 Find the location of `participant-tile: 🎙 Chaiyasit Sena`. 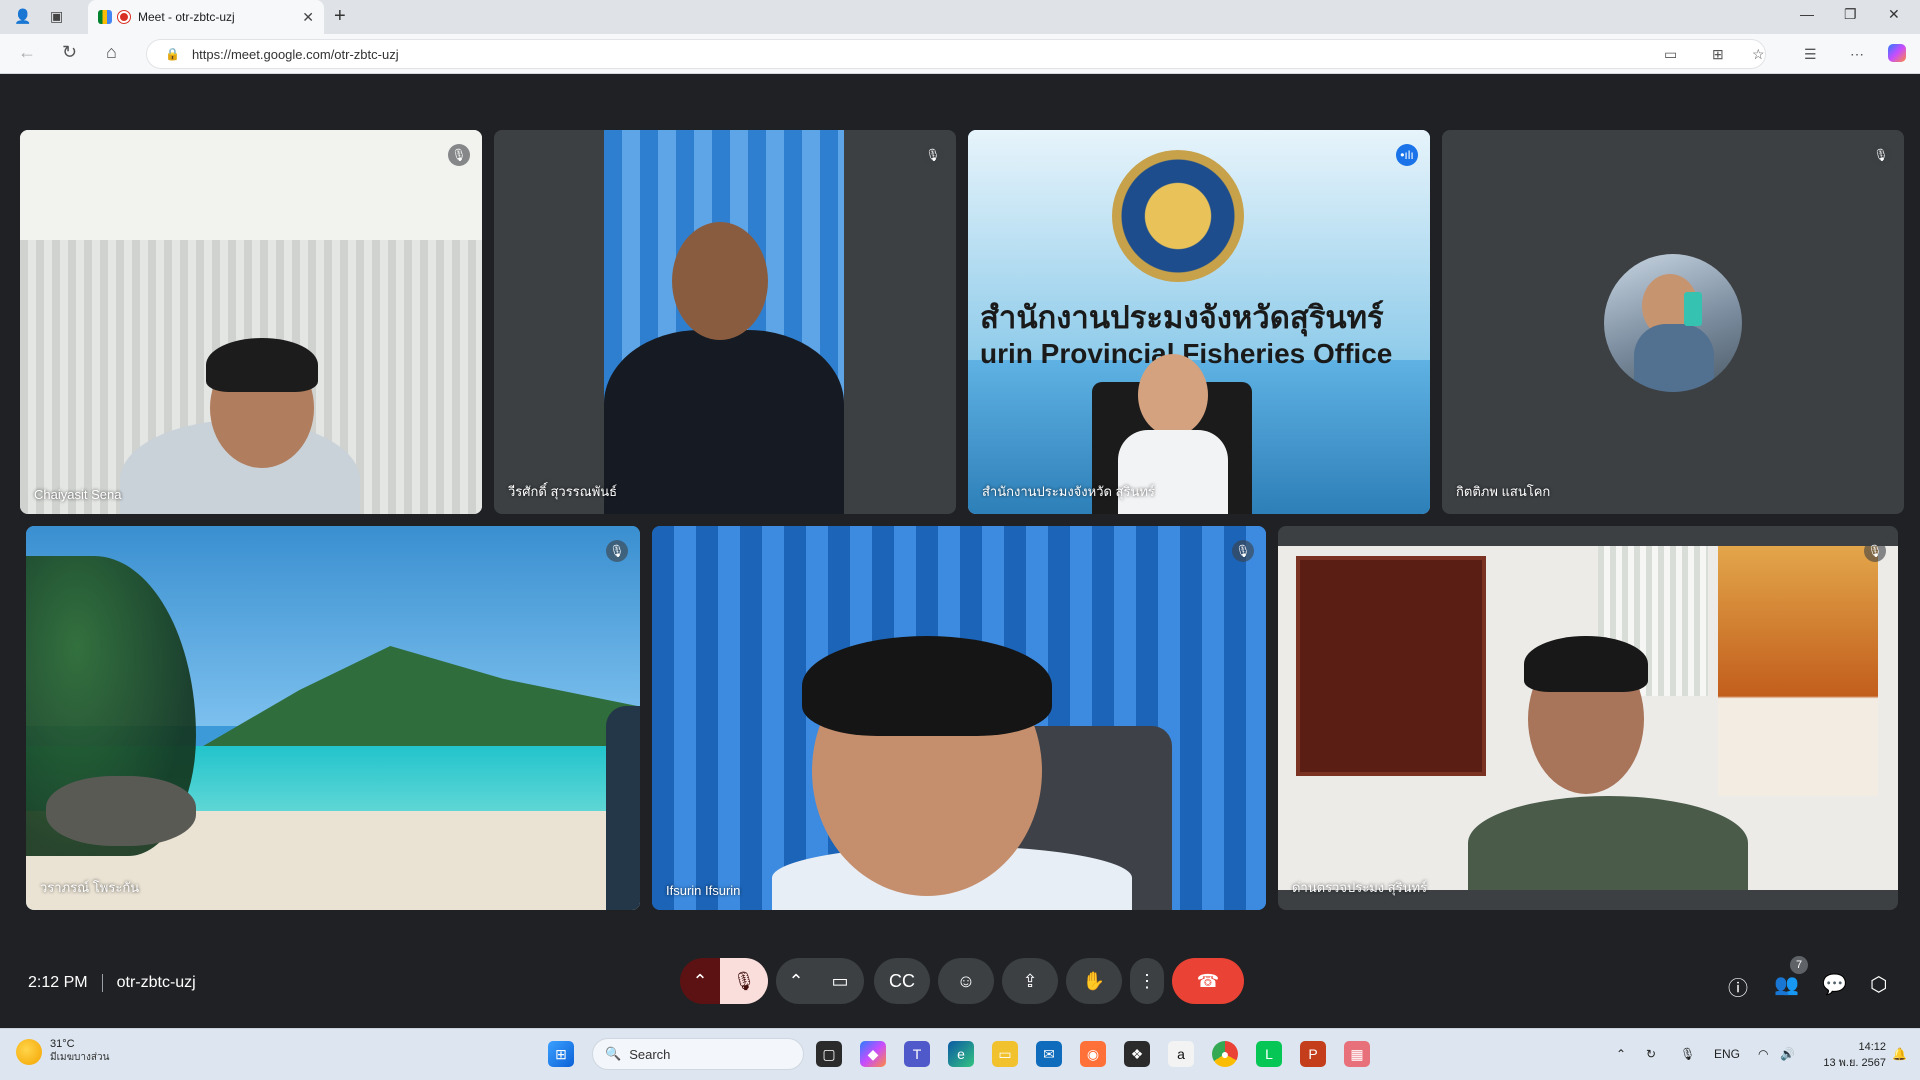

participant-tile: 🎙 Chaiyasit Sena is located at coordinates (251, 322).